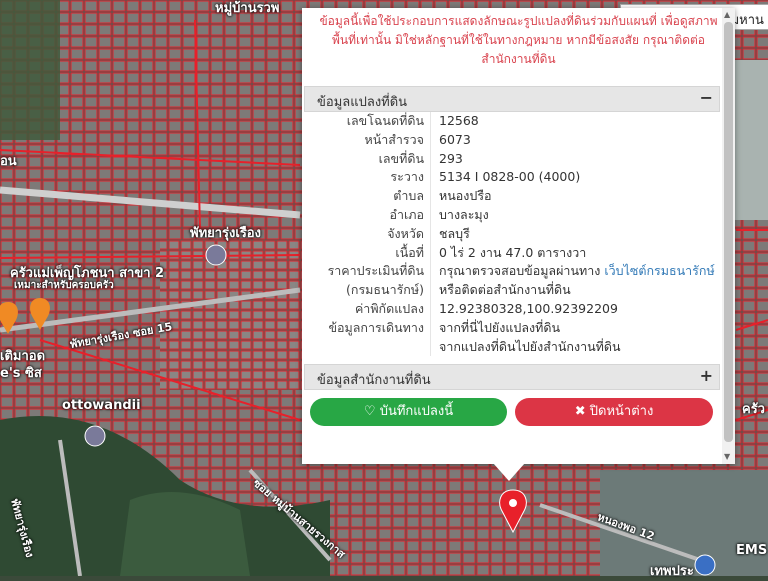  What do you see at coordinates (389, 308) in the screenshot?
I see `row-label: ค่าพิกัดแปลง` at bounding box center [389, 308].